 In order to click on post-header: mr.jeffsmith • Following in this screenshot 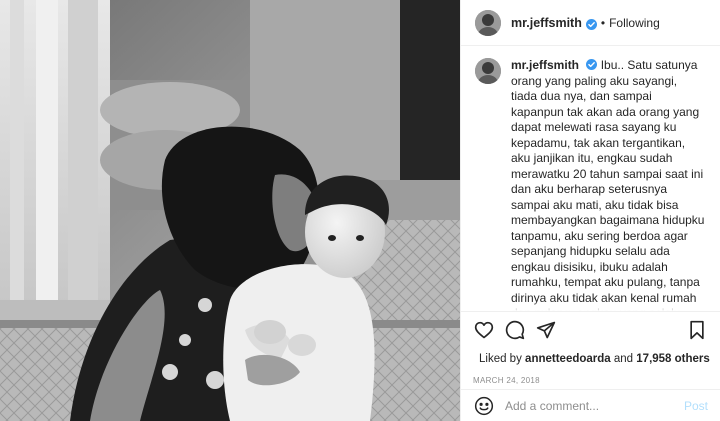, I will do `click(590, 23)`.